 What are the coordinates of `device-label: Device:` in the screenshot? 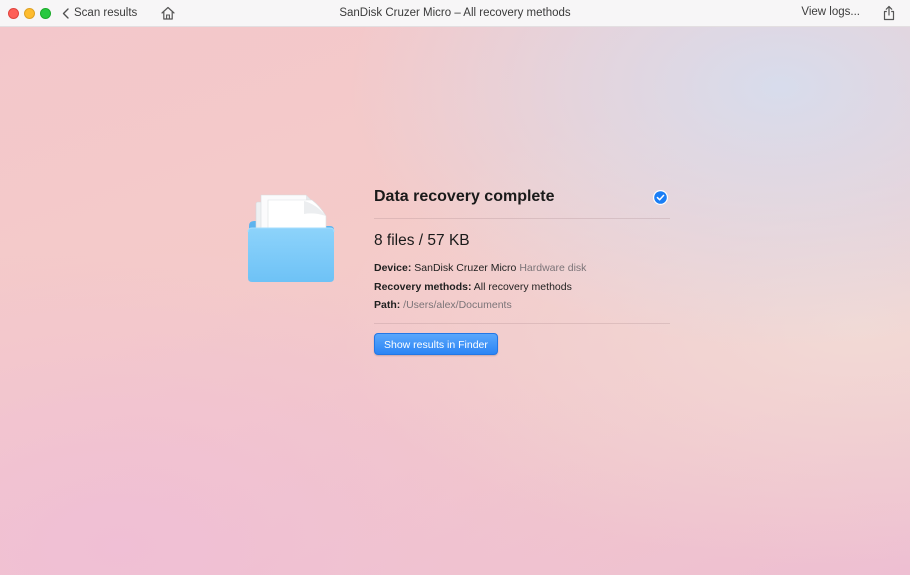 It's located at (393, 268).